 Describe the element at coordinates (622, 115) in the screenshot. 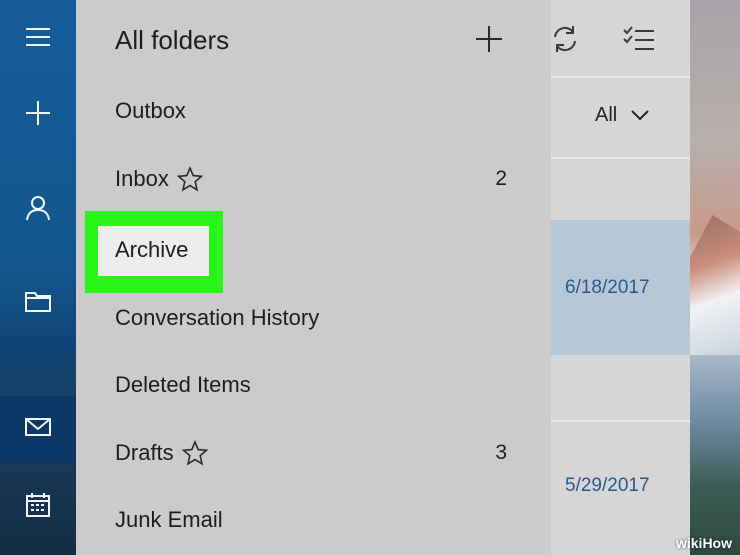

I see `filter-dropdown: All` at that location.